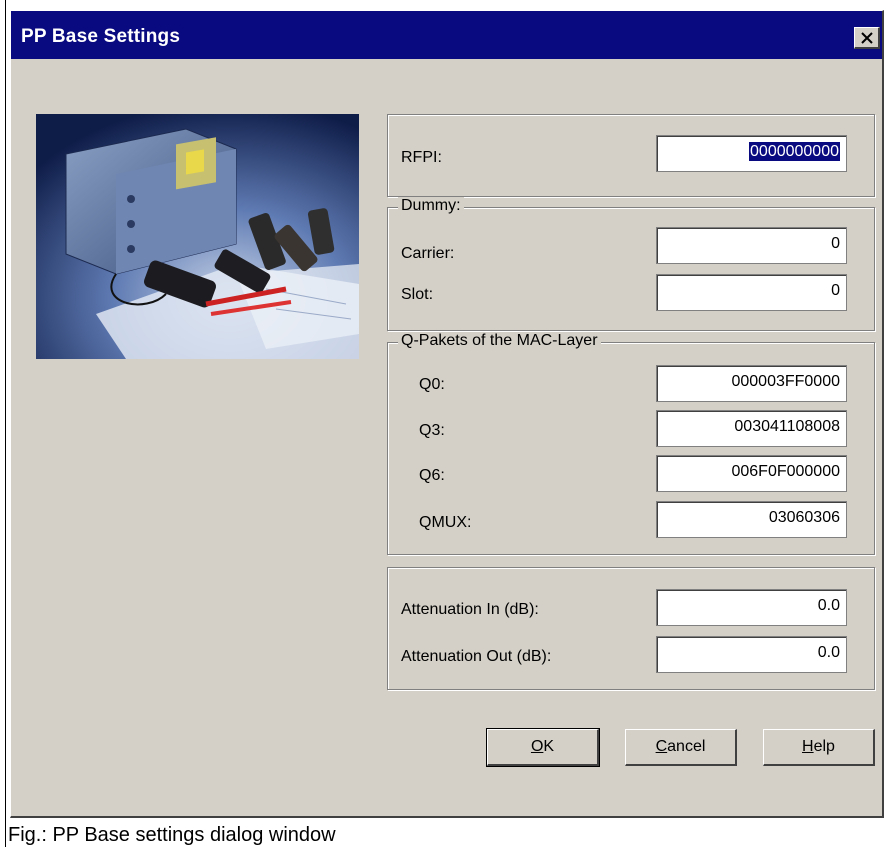 The height and width of the screenshot is (847, 888). What do you see at coordinates (432, 430) in the screenshot?
I see `q3-label: Q3:` at bounding box center [432, 430].